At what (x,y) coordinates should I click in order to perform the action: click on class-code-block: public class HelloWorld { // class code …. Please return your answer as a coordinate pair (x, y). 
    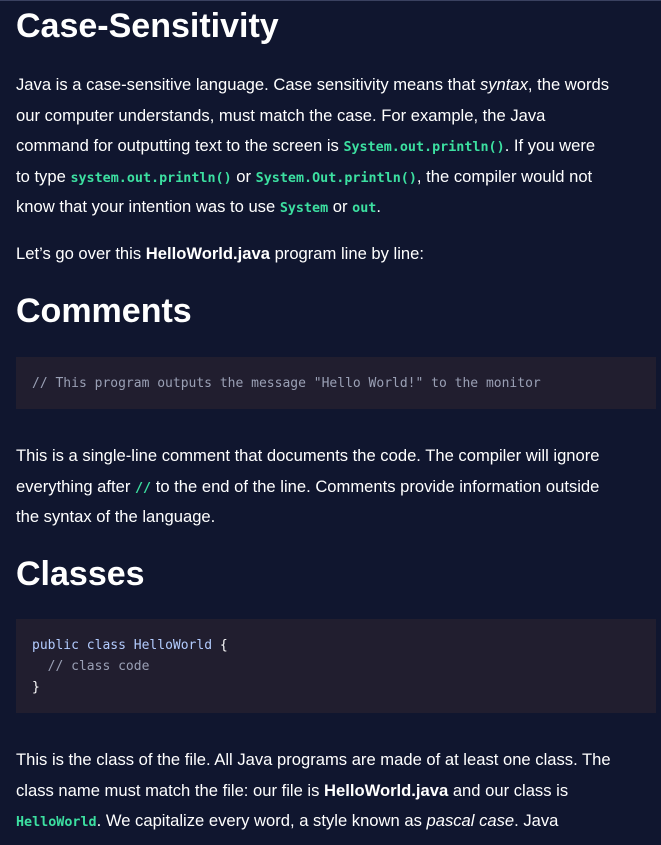
    Looking at the image, I should click on (336, 666).